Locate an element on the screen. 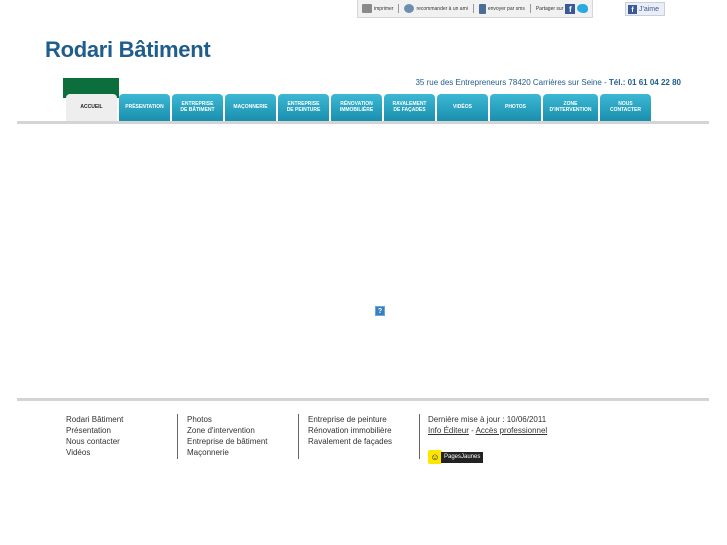 This screenshot has width=727, height=545. tab-ravalement: RAVALEMENT DE FAÇADES is located at coordinates (409, 107).